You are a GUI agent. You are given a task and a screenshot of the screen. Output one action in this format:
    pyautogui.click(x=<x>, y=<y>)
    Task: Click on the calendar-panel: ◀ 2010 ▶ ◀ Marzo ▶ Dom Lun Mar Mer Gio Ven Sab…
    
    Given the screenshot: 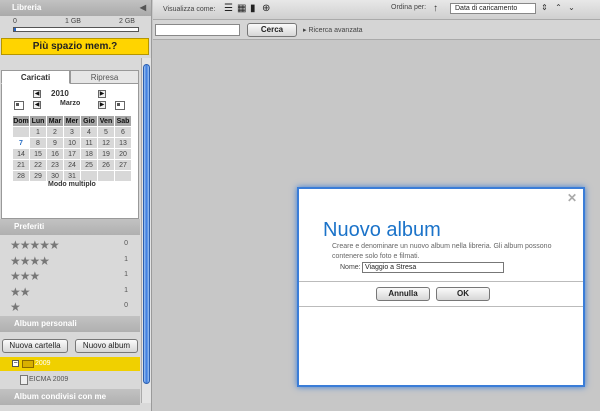 What is the action you would take?
    pyautogui.click(x=70, y=151)
    